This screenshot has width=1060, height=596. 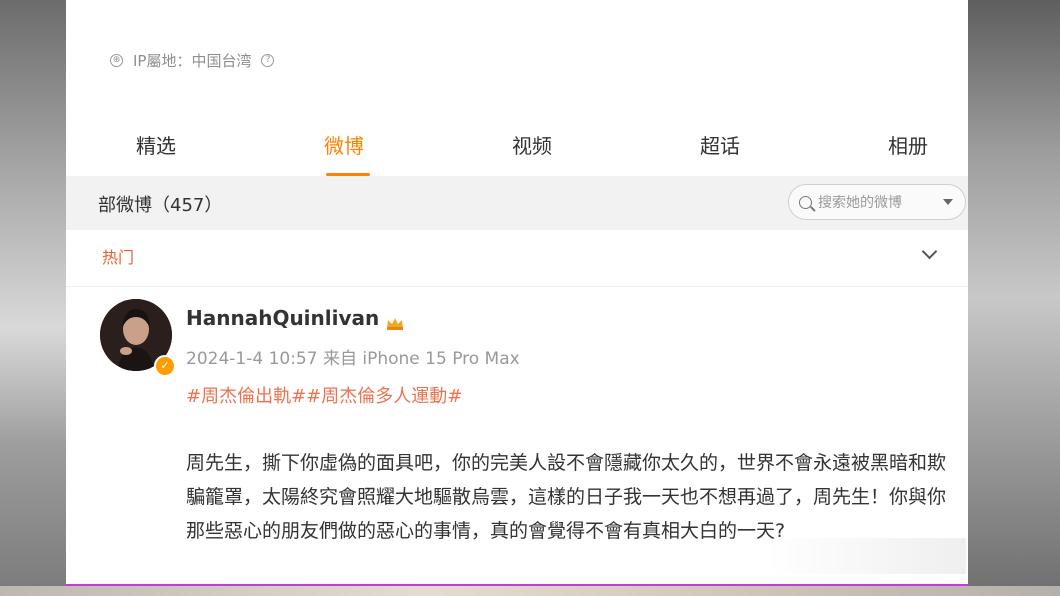 What do you see at coordinates (860, 203) in the screenshot?
I see `search-placeholder: 搜索她的微博` at bounding box center [860, 203].